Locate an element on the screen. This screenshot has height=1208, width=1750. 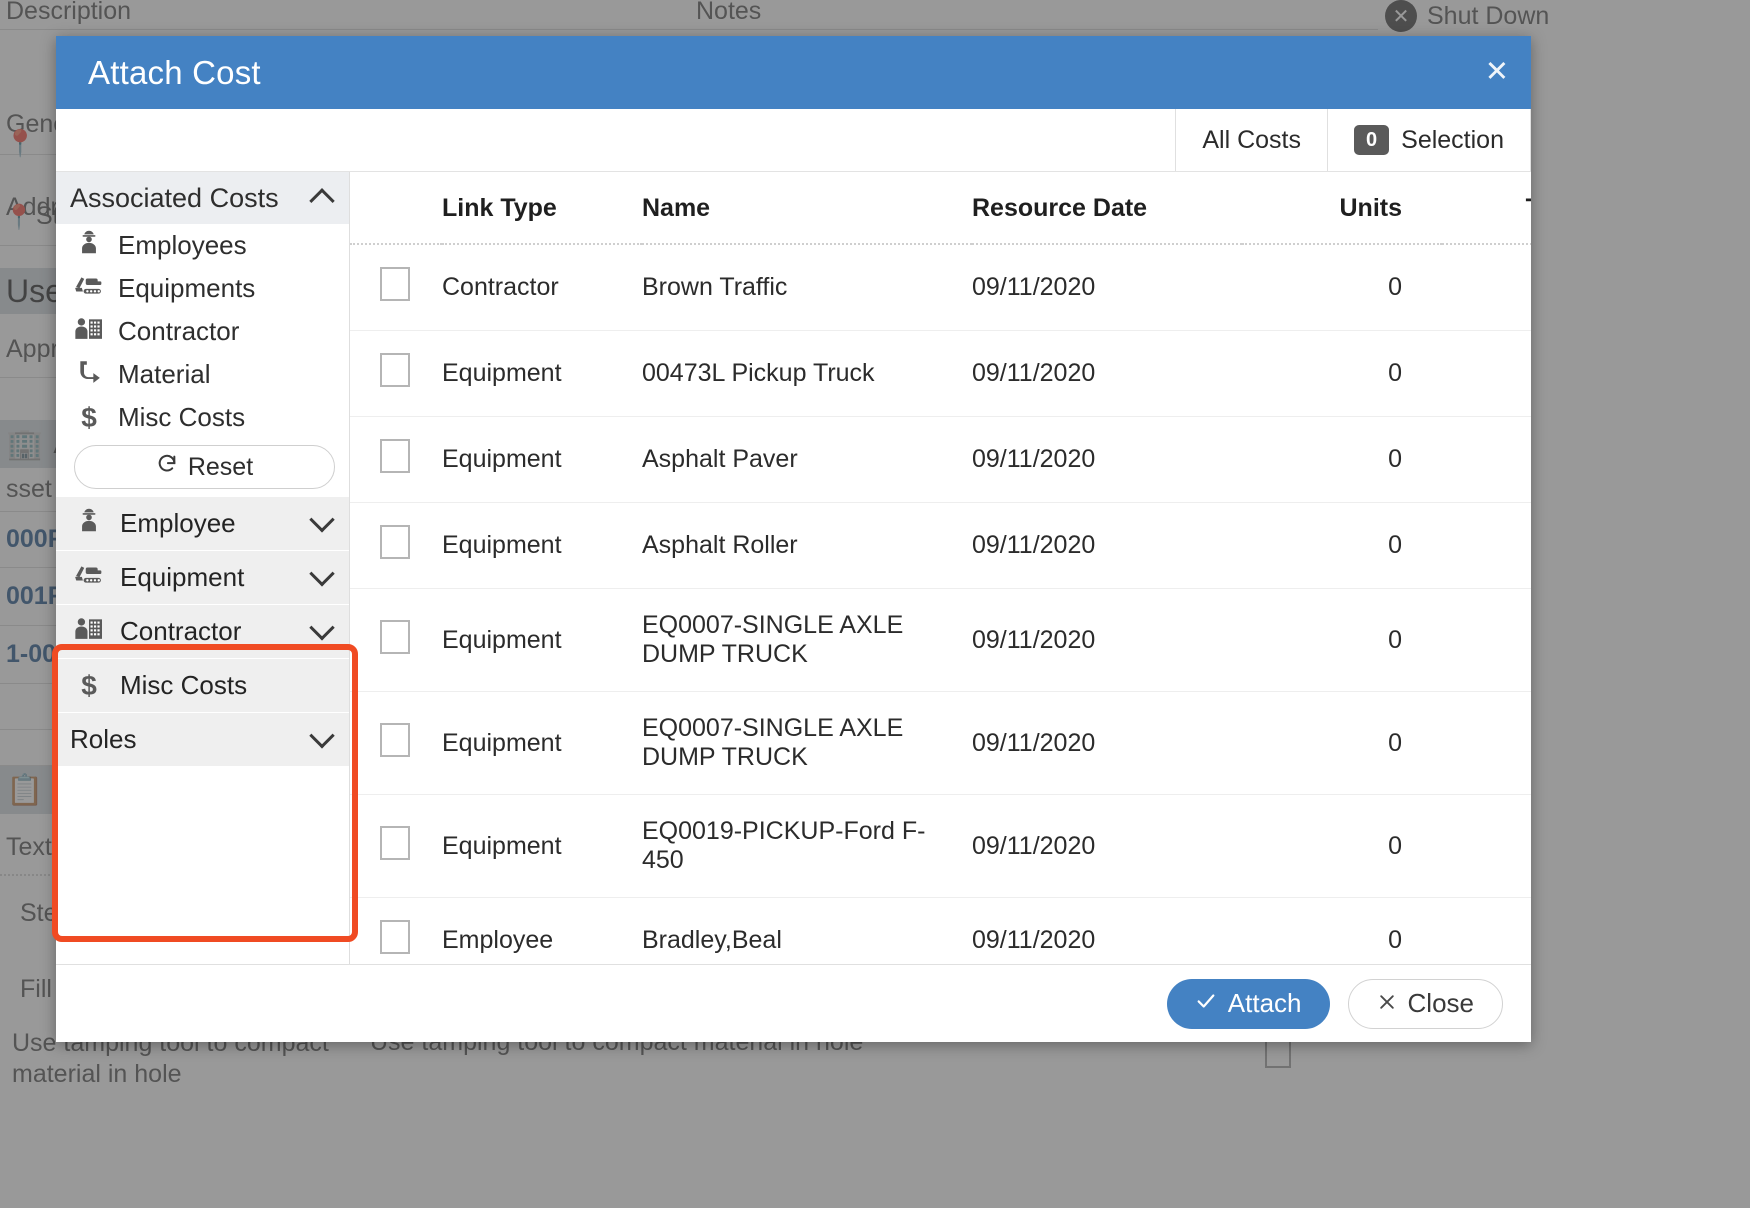
cell-link-type: Employee is located at coordinates (542, 930).